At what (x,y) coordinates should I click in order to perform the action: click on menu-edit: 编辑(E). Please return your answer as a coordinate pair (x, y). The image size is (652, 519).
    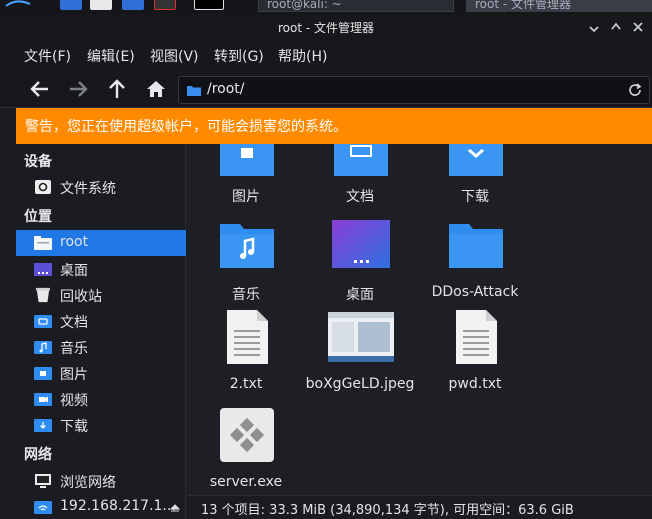
    Looking at the image, I should click on (111, 56).